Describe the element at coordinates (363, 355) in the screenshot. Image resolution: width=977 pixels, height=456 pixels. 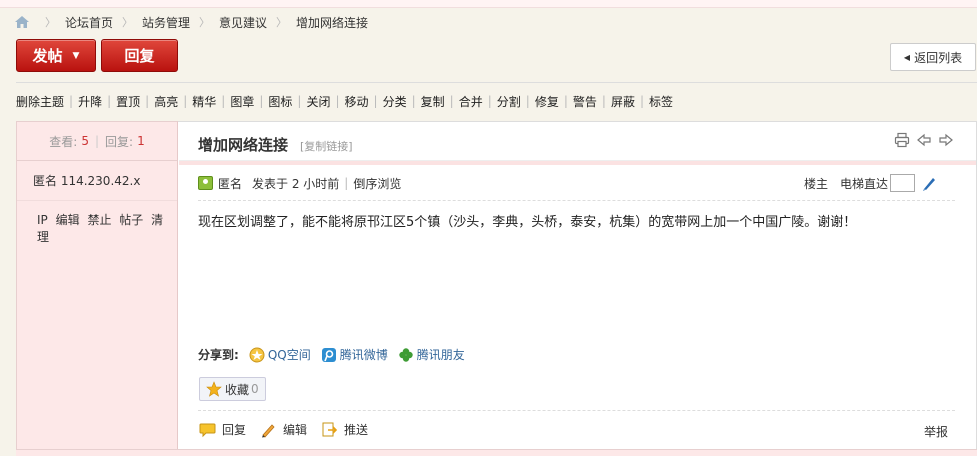
I see `share-tencent-weibo-label: 腾讯微博` at that location.